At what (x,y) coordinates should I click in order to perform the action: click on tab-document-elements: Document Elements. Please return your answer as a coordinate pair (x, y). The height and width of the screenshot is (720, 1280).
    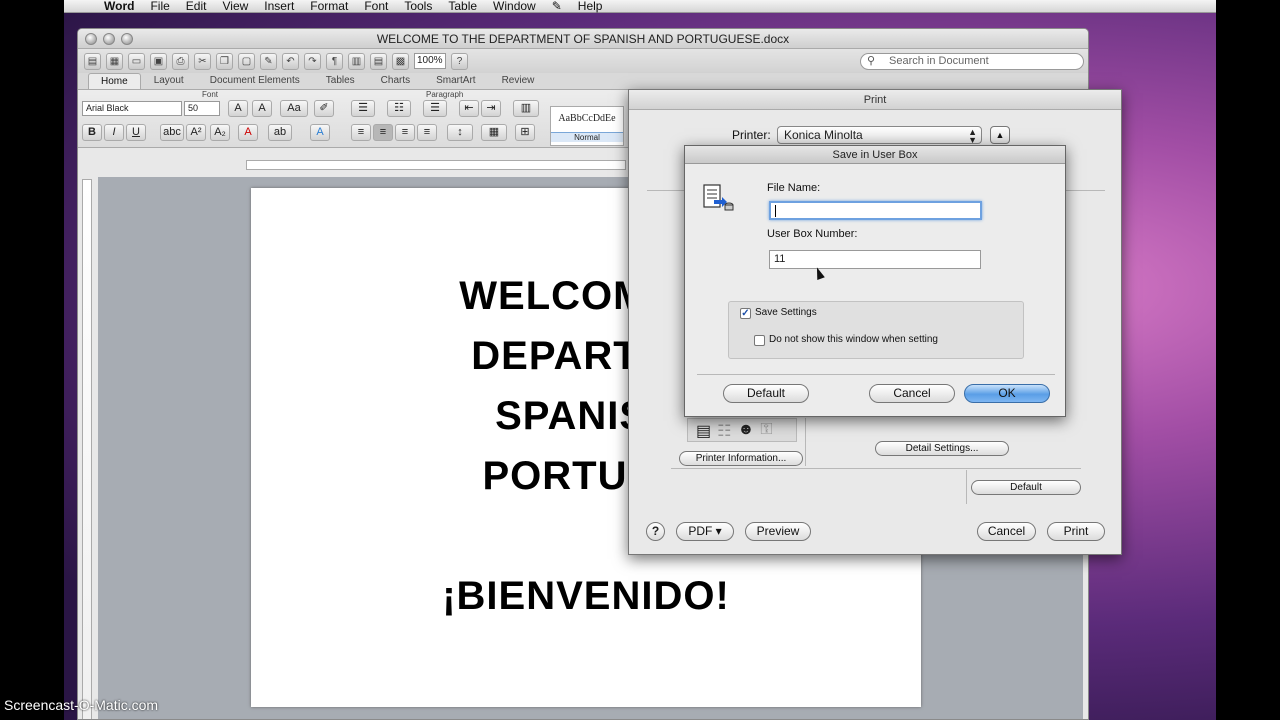
    Looking at the image, I should click on (255, 80).